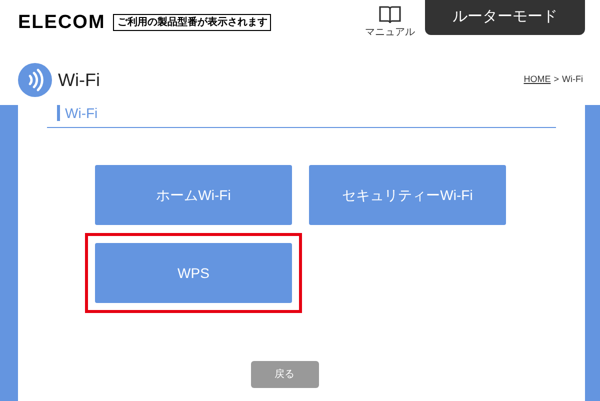  What do you see at coordinates (62, 22) in the screenshot?
I see `logo: ELECOM` at bounding box center [62, 22].